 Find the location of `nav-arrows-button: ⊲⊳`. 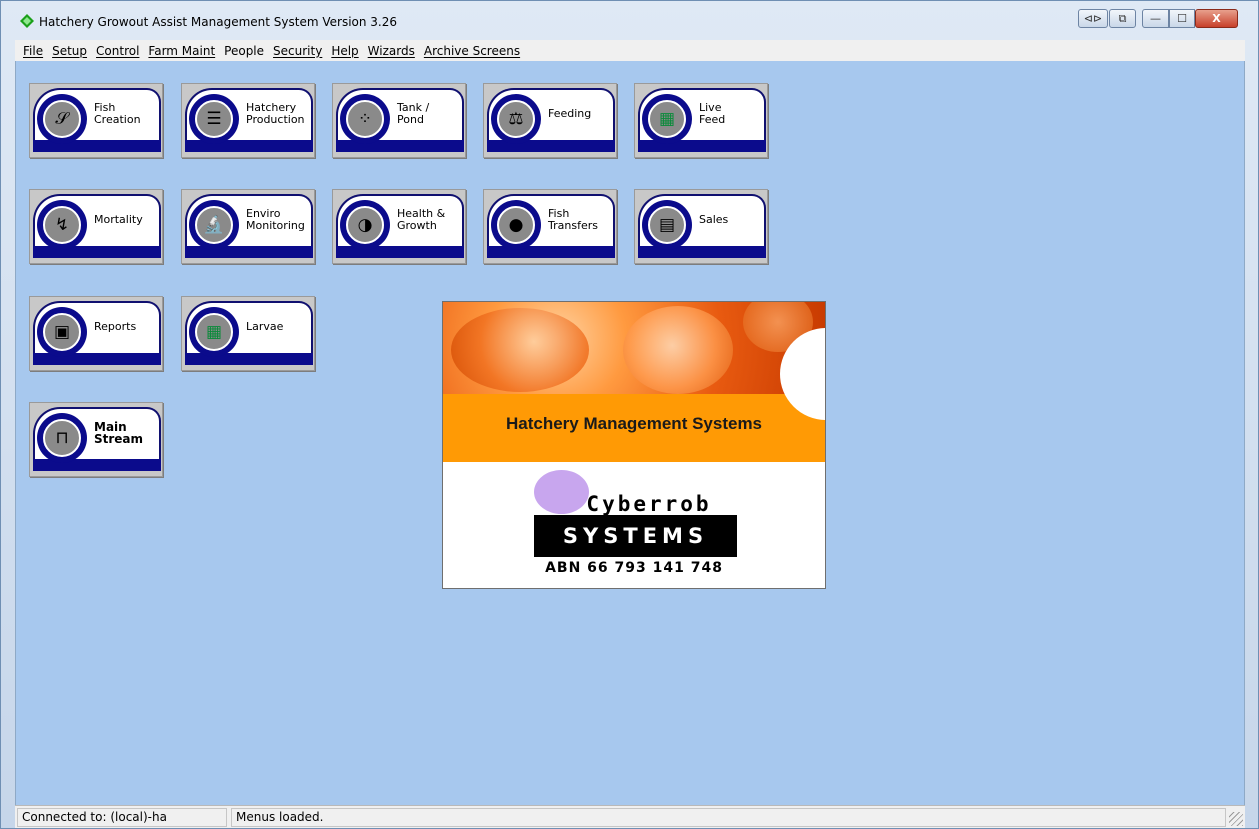

nav-arrows-button: ⊲⊳ is located at coordinates (1093, 18).